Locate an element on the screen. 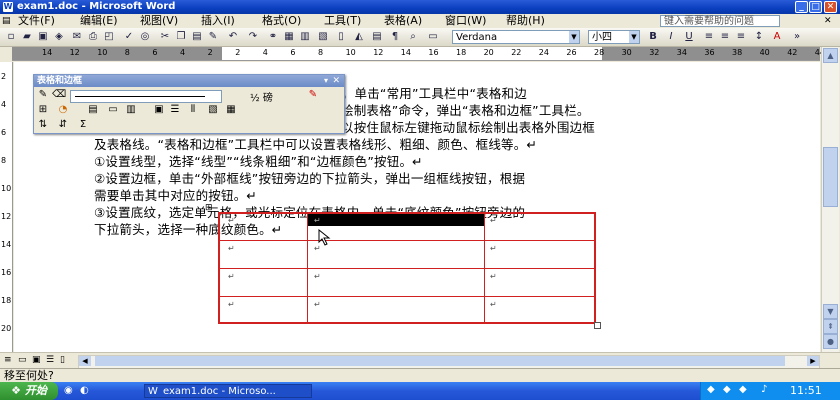 This screenshot has height=400, width=840. menu-tools: 工具(T) is located at coordinates (342, 21).